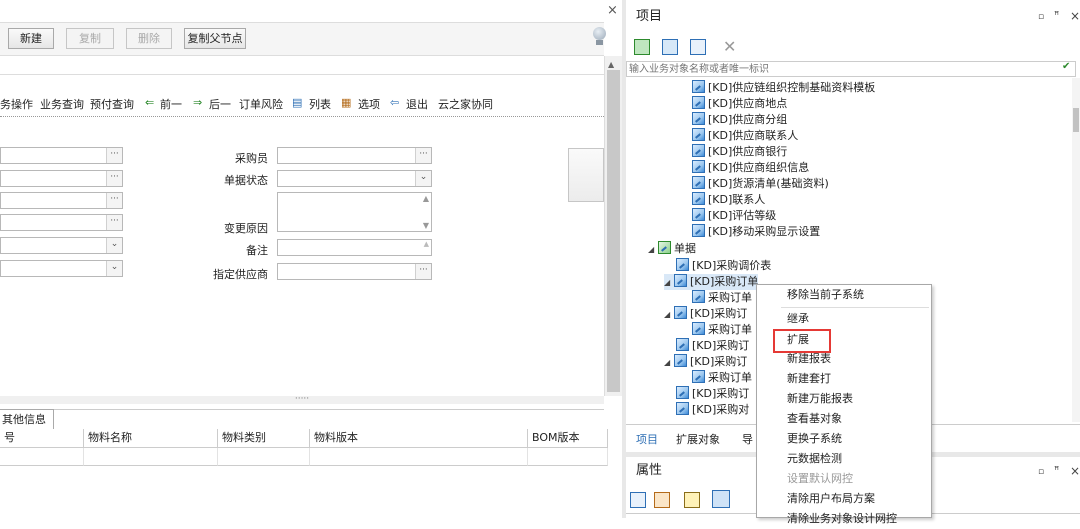 The image size is (1080, 529). What do you see at coordinates (42, 438) in the screenshot?
I see `grid-header-number: 号` at bounding box center [42, 438].